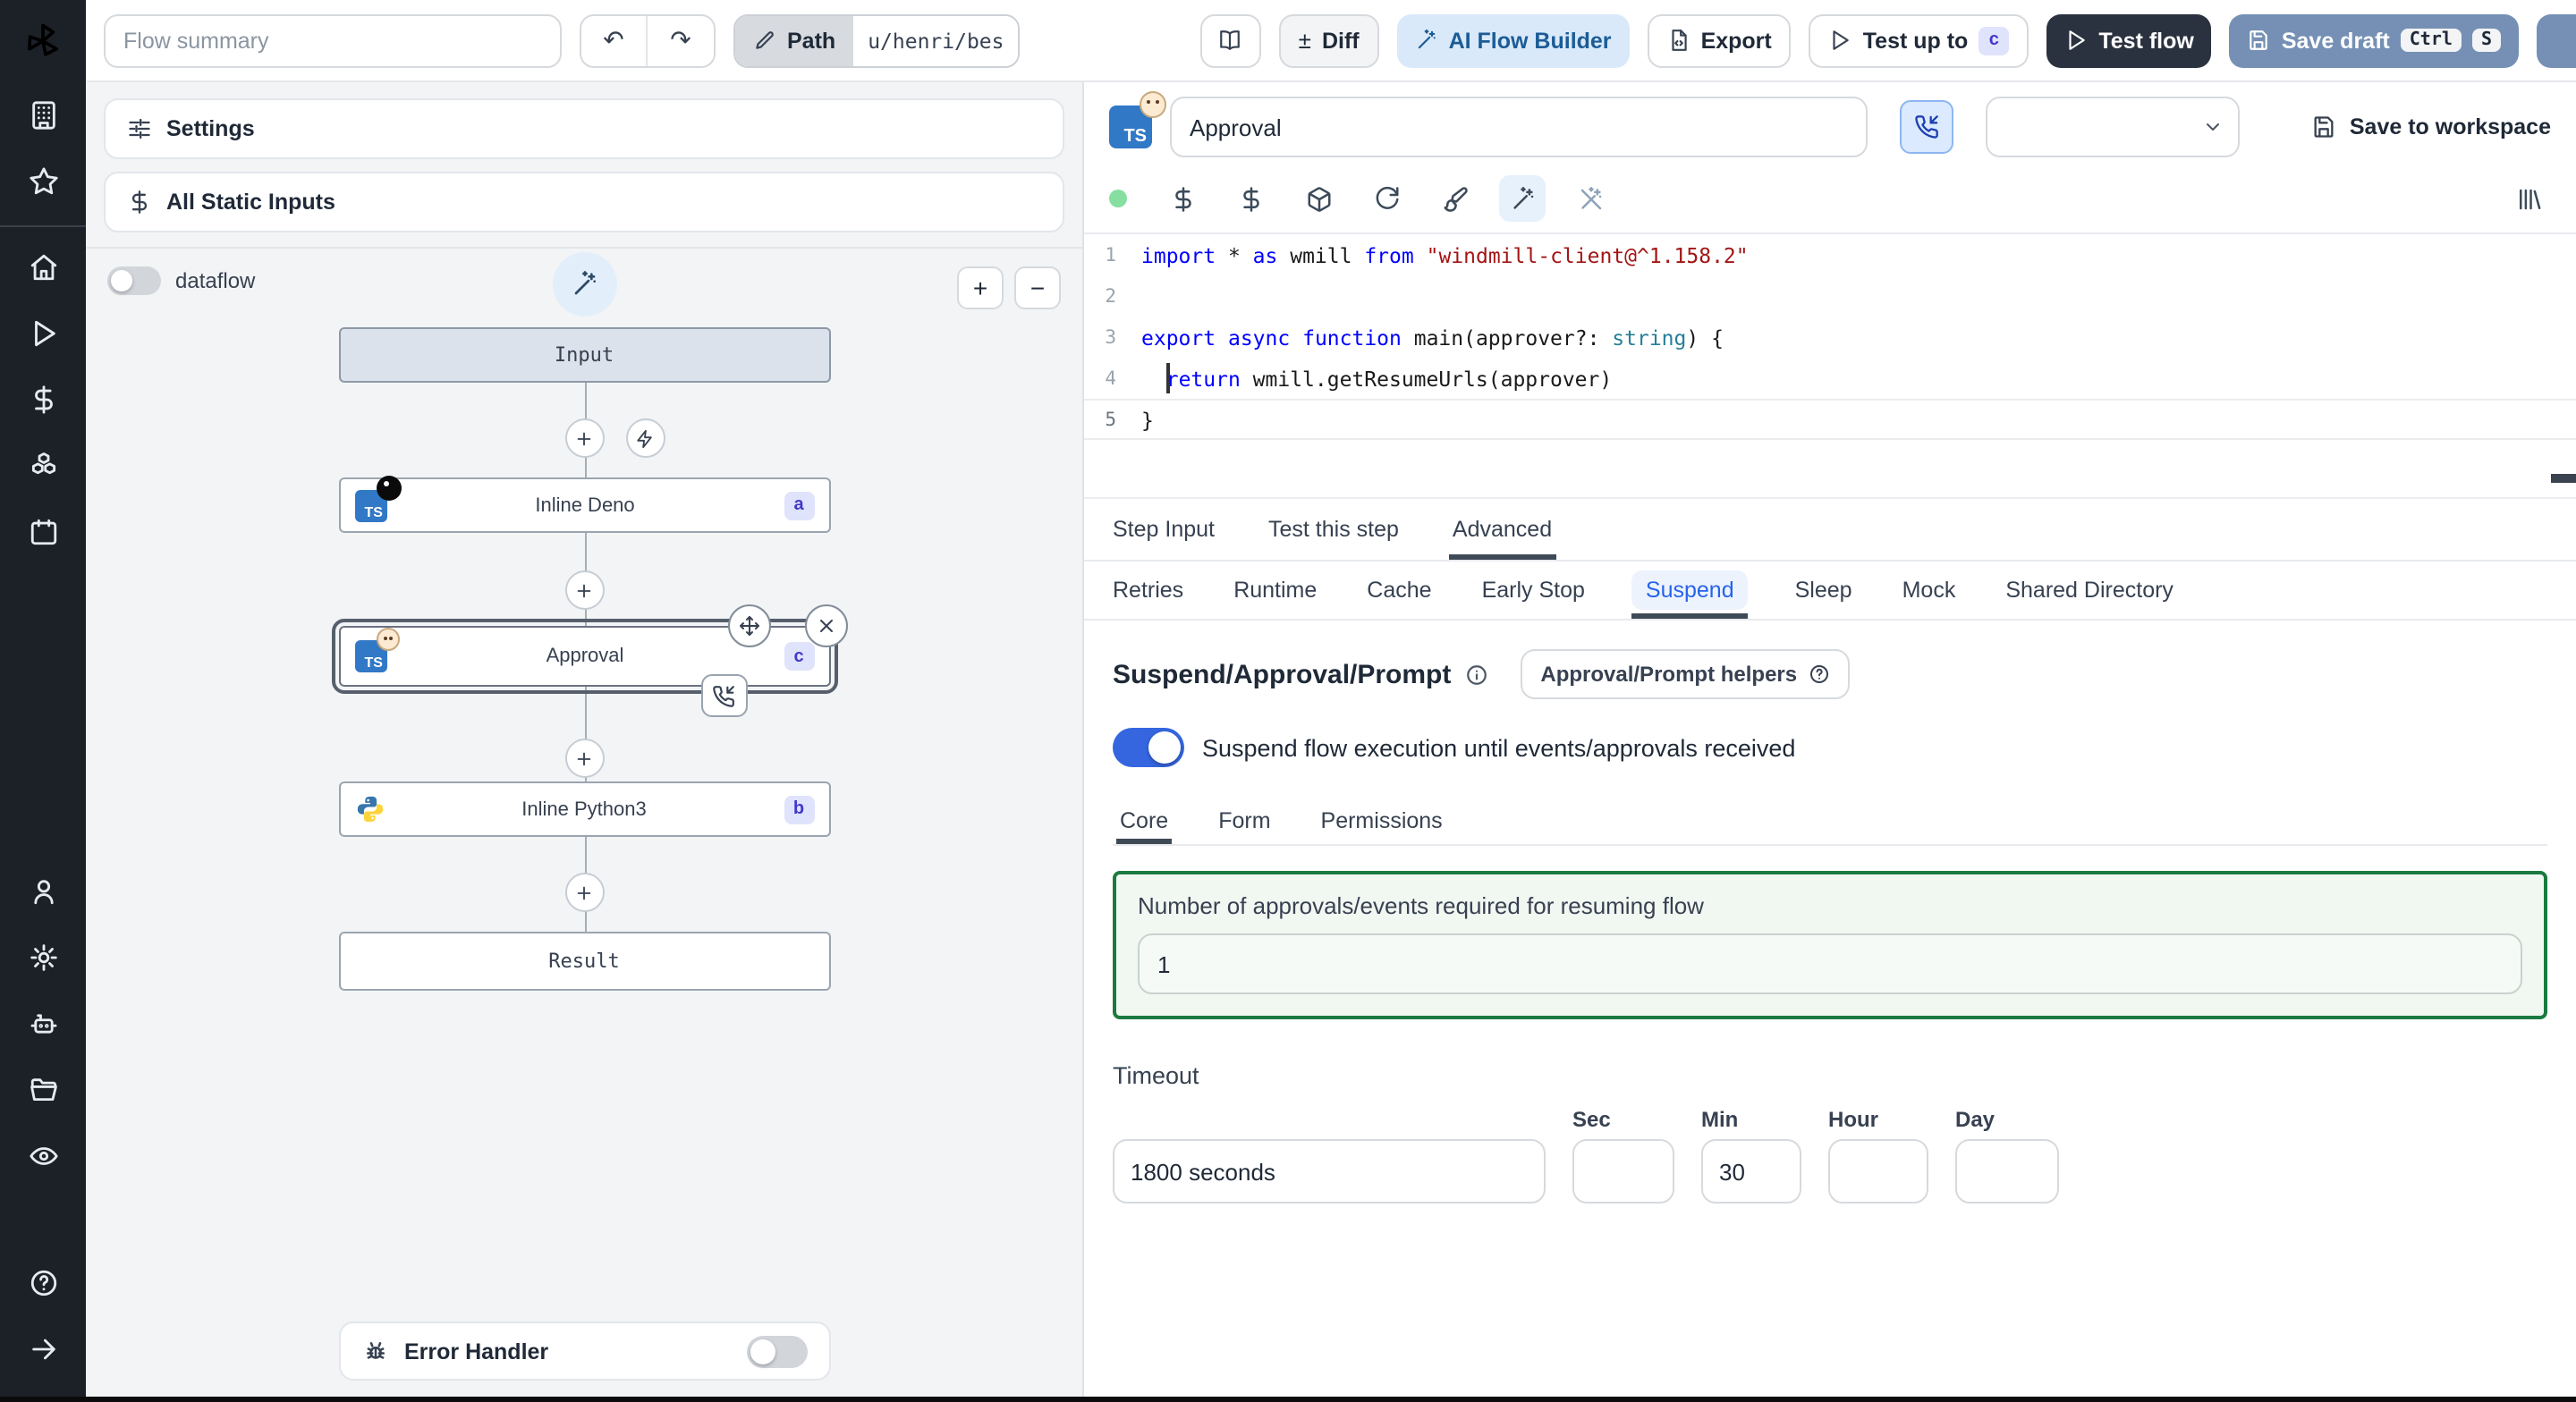 This screenshot has width=2576, height=1402. Describe the element at coordinates (43, 892) in the screenshot. I see `users-icon` at that location.